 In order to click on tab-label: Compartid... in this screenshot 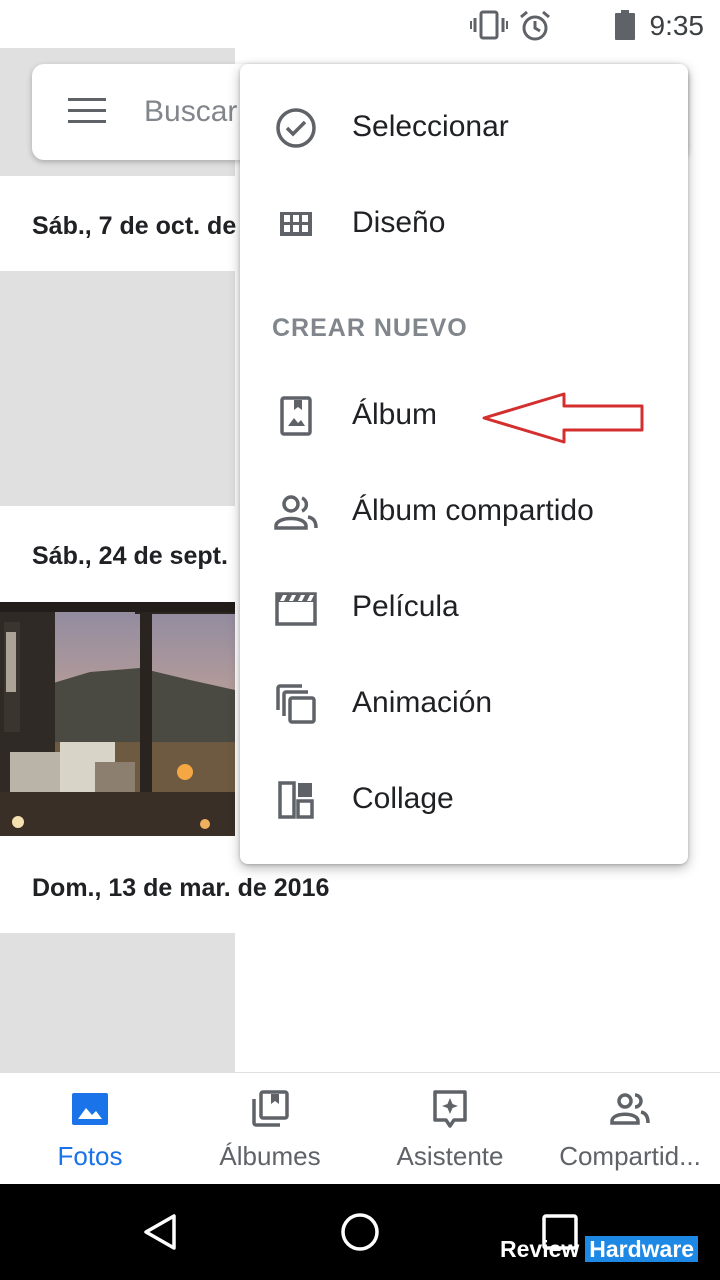, I will do `click(630, 1156)`.